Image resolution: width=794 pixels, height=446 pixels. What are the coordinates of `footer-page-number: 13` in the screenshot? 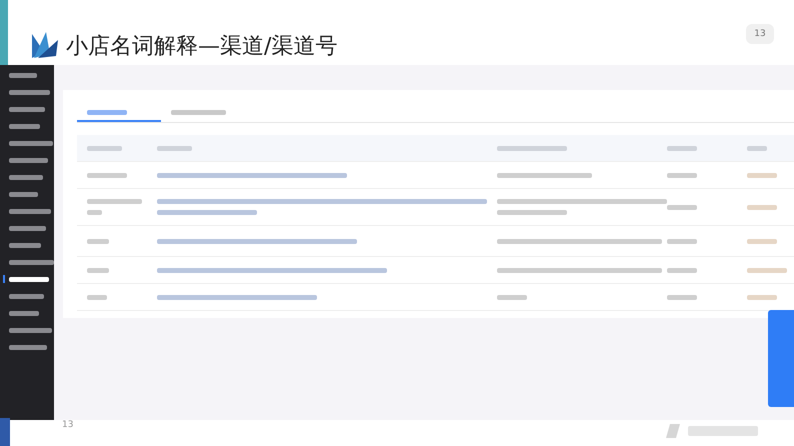 It's located at (68, 425).